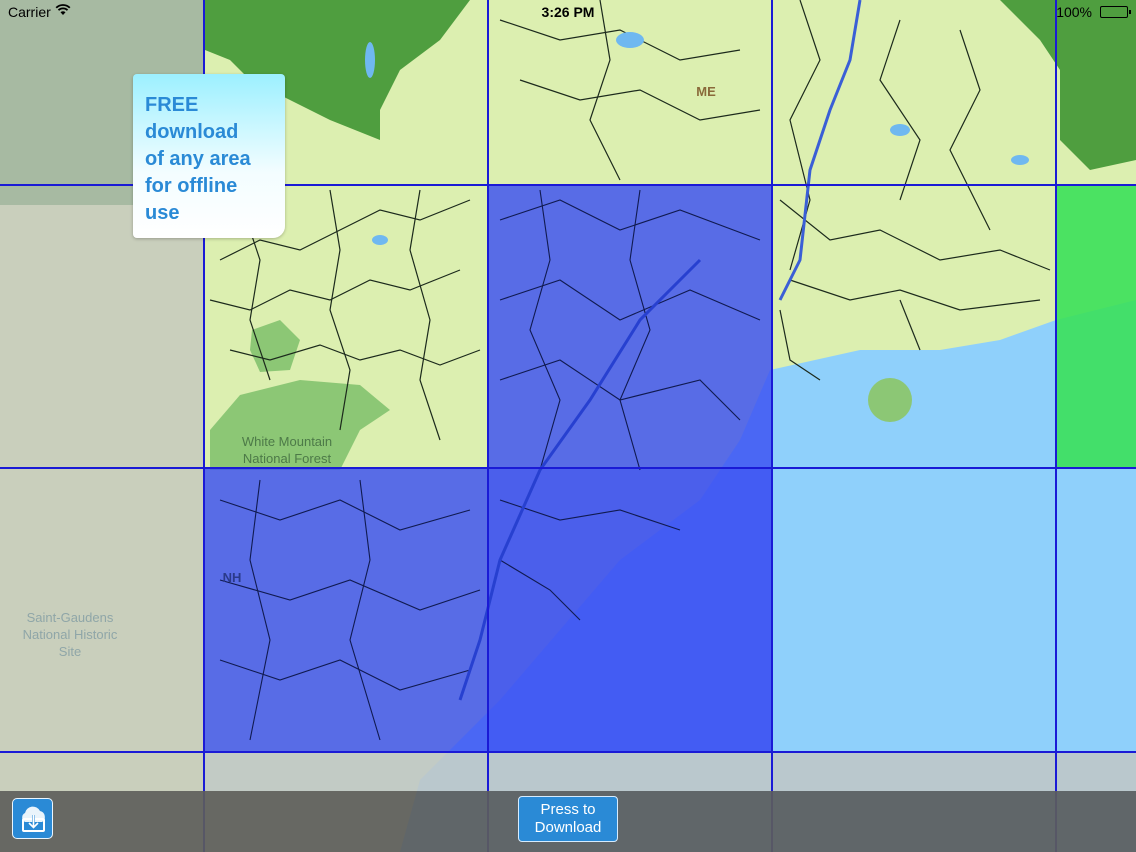  I want to click on promo-line: download, so click(192, 132).